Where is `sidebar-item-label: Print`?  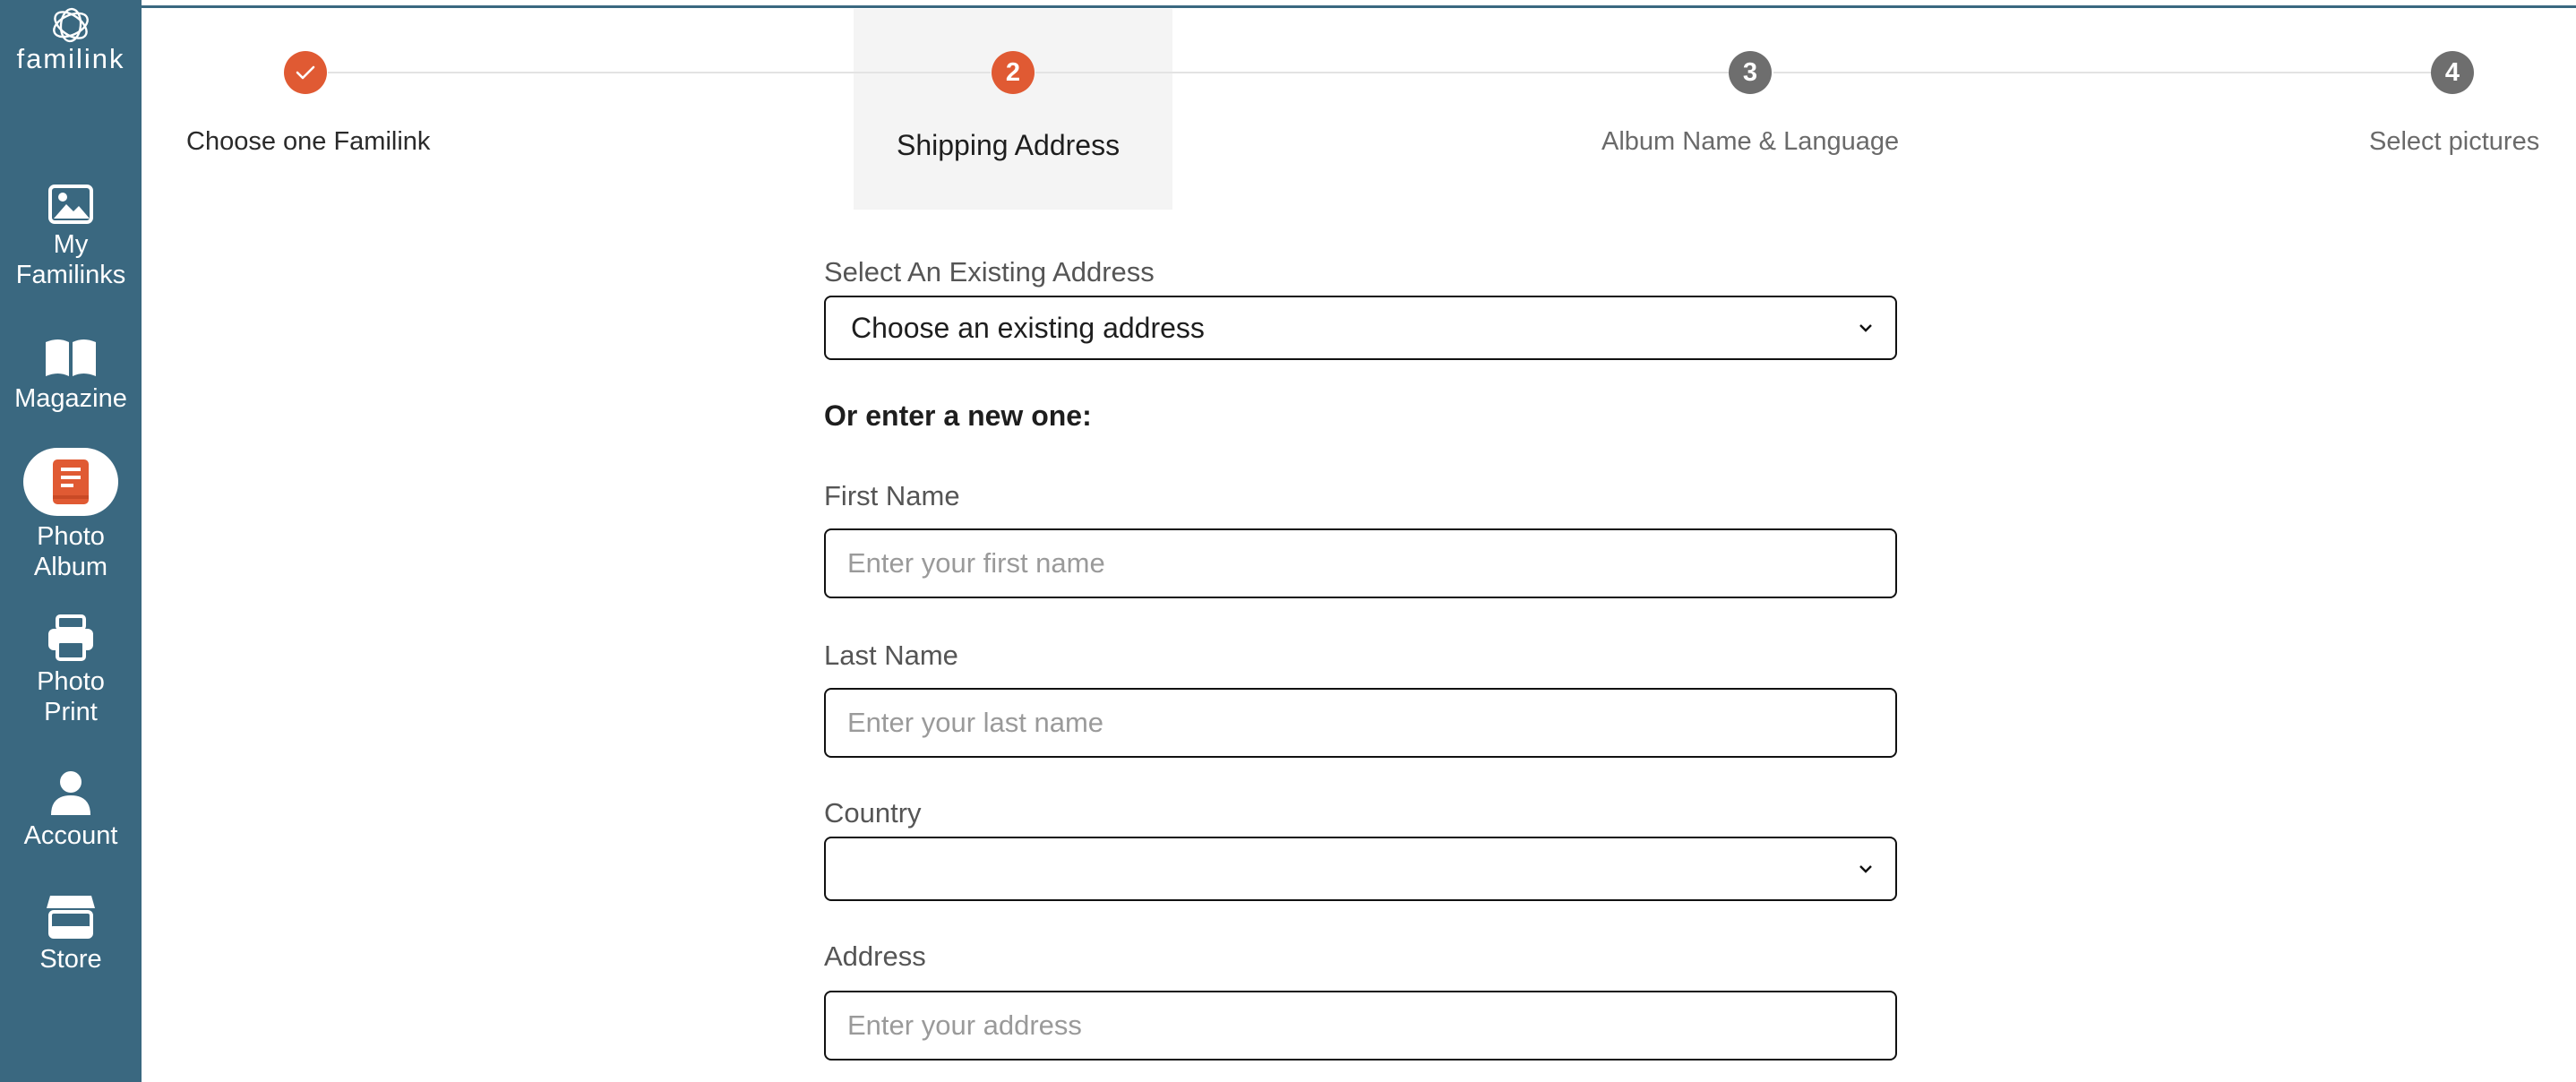
sidebar-item-label: Print is located at coordinates (71, 712).